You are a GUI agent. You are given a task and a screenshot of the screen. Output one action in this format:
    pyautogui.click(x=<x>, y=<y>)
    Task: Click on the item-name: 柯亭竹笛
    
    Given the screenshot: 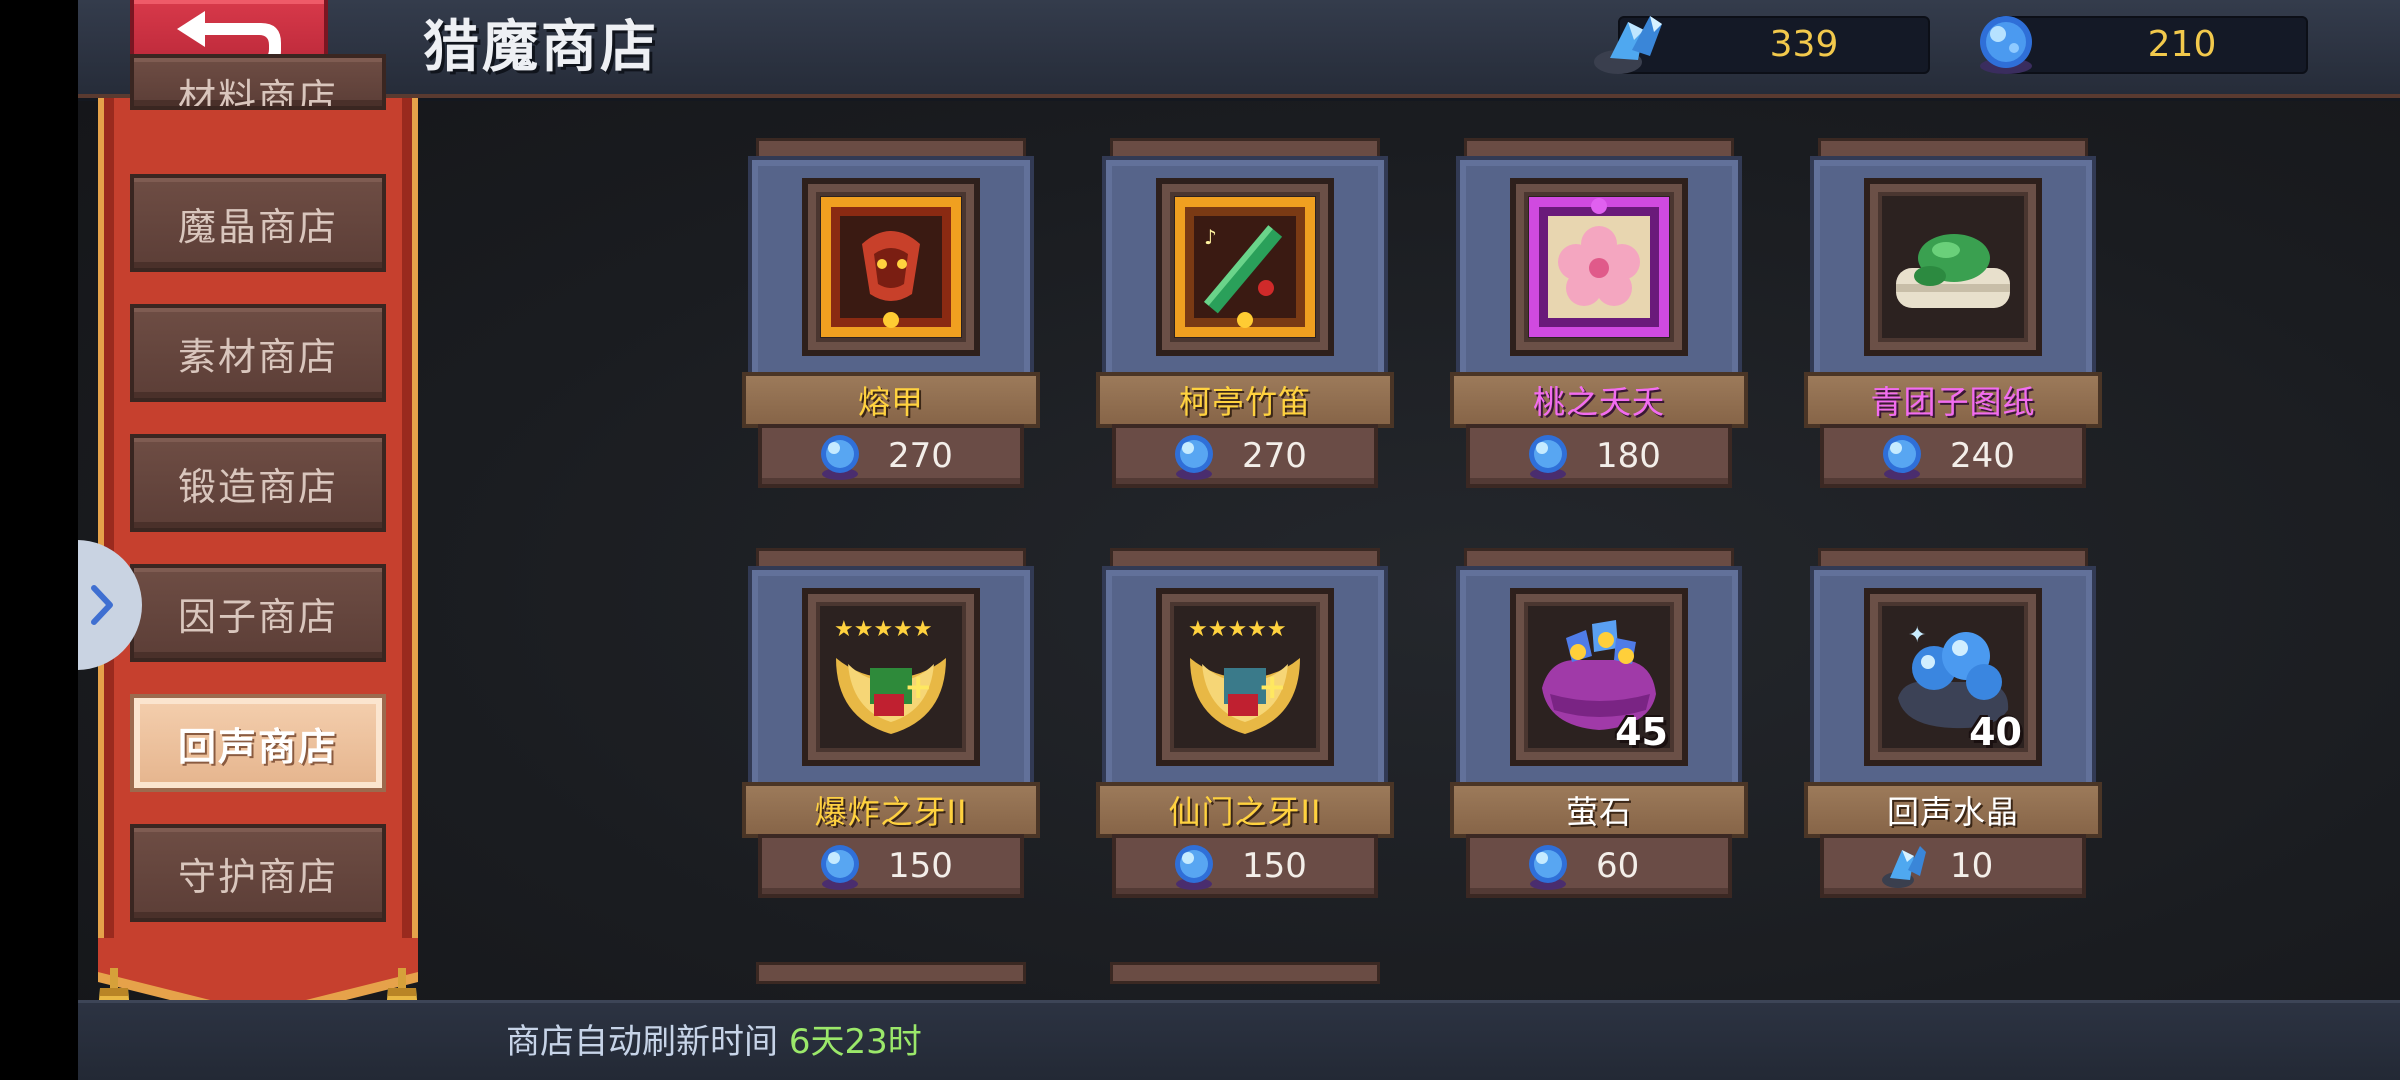 What is the action you would take?
    pyautogui.click(x=1244, y=402)
    